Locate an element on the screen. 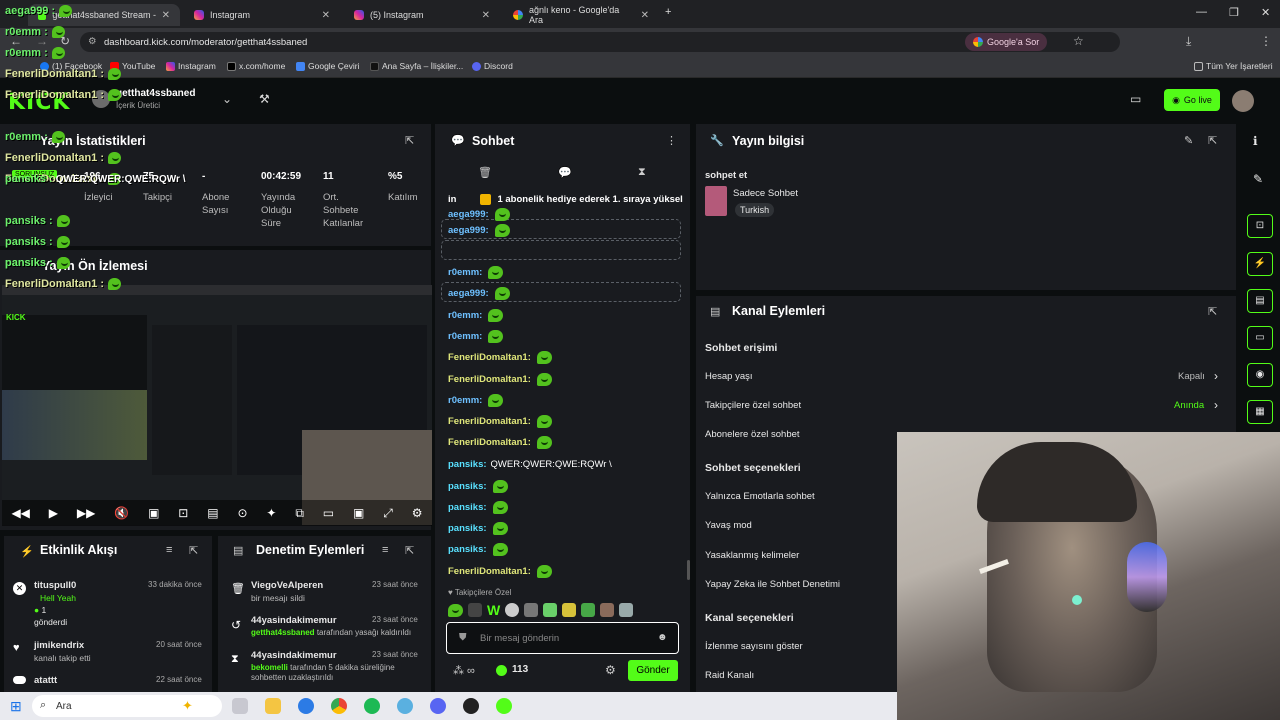  tab-instagram: Instagram ✕ is located at coordinates (262, 15).